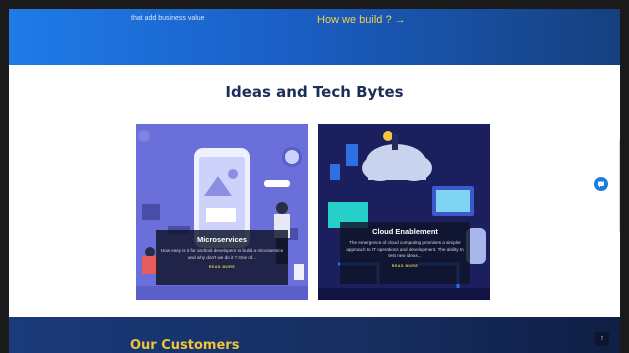 This screenshot has height=353, width=629. I want to click on chat-icon, so click(601, 184).